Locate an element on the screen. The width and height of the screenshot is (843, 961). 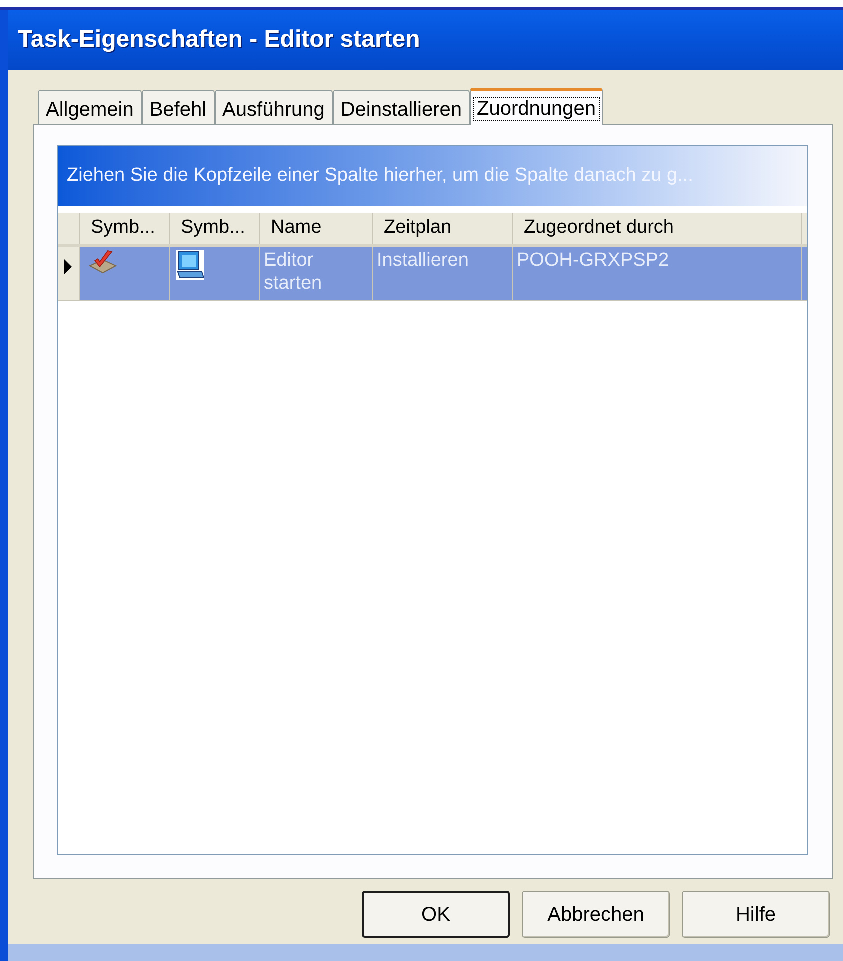
column-header: Name is located at coordinates (316, 228).